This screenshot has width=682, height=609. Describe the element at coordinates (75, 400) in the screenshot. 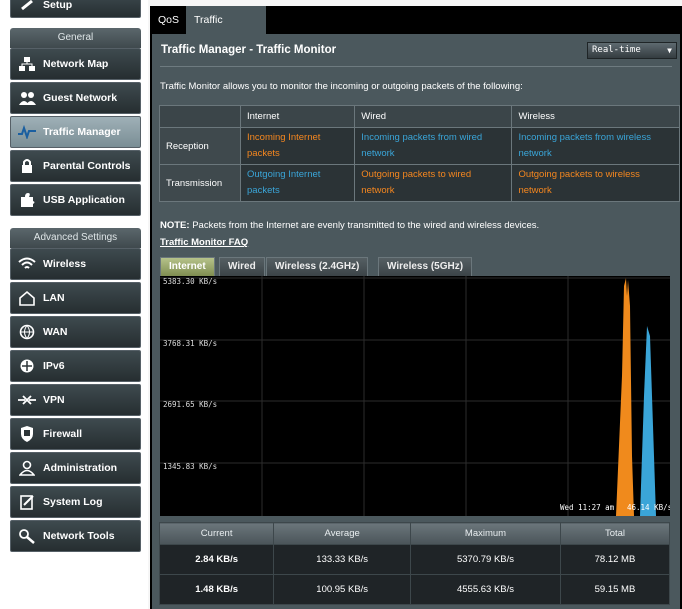

I see `sidebar-item-vpn: VPN` at that location.